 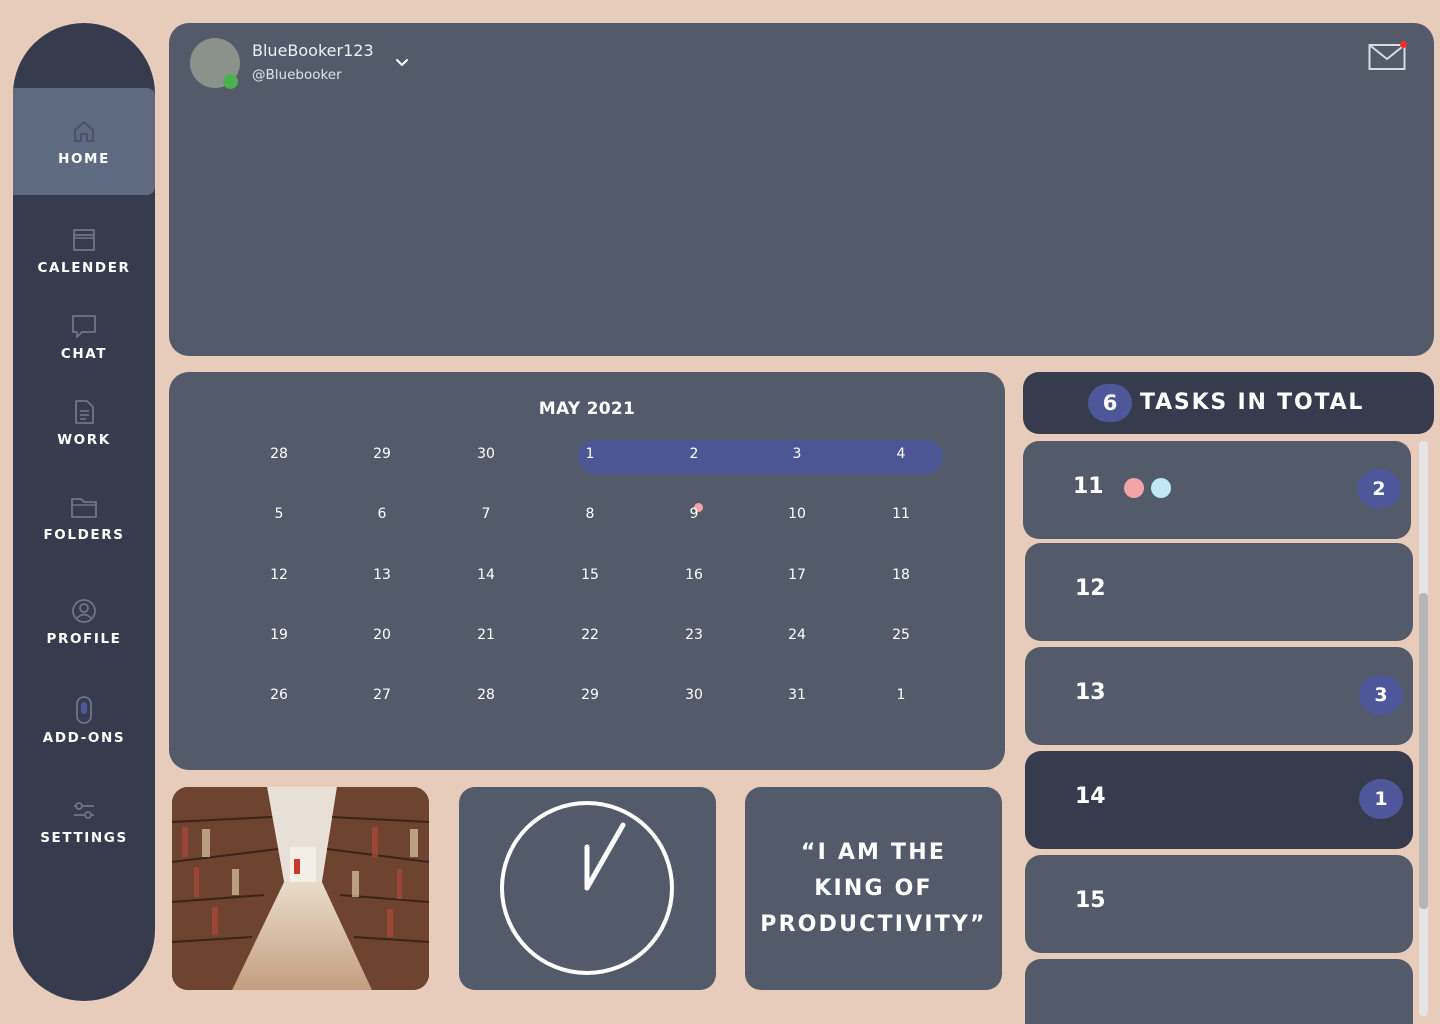 I want to click on calendar-day: 31, so click(x=797, y=695).